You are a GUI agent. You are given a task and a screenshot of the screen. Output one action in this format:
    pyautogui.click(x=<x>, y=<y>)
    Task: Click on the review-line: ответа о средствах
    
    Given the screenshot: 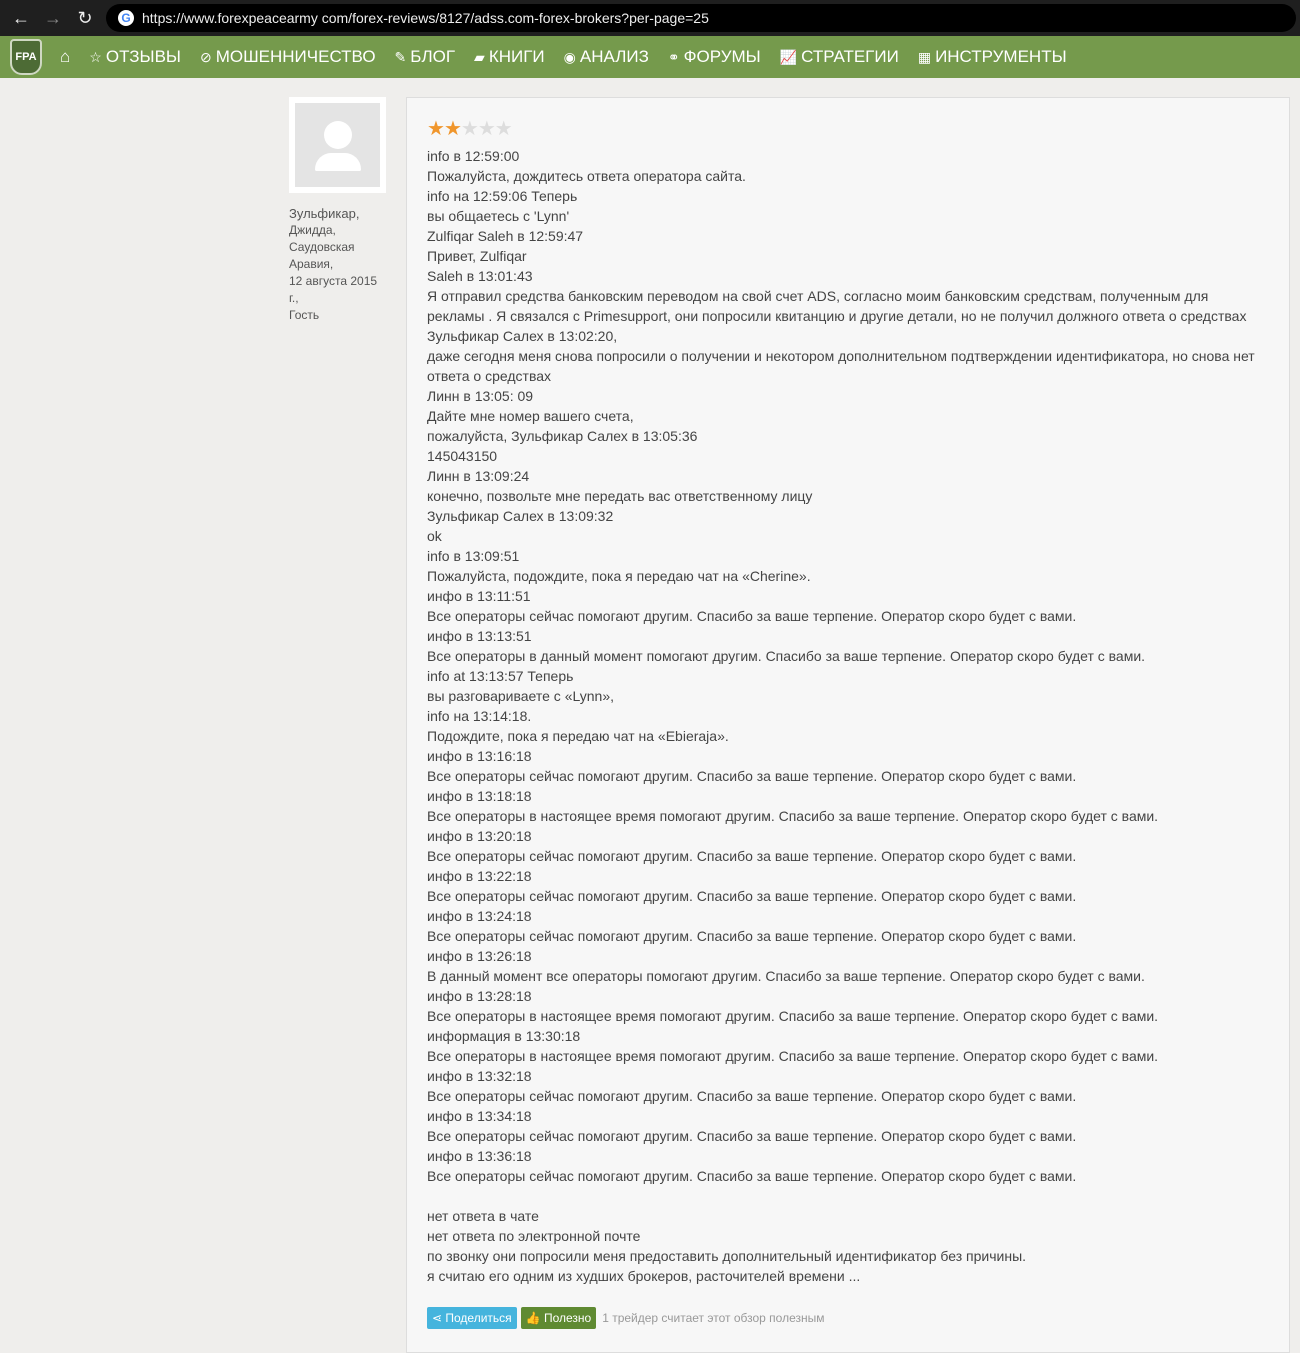 What is the action you would take?
    pyautogui.click(x=489, y=376)
    